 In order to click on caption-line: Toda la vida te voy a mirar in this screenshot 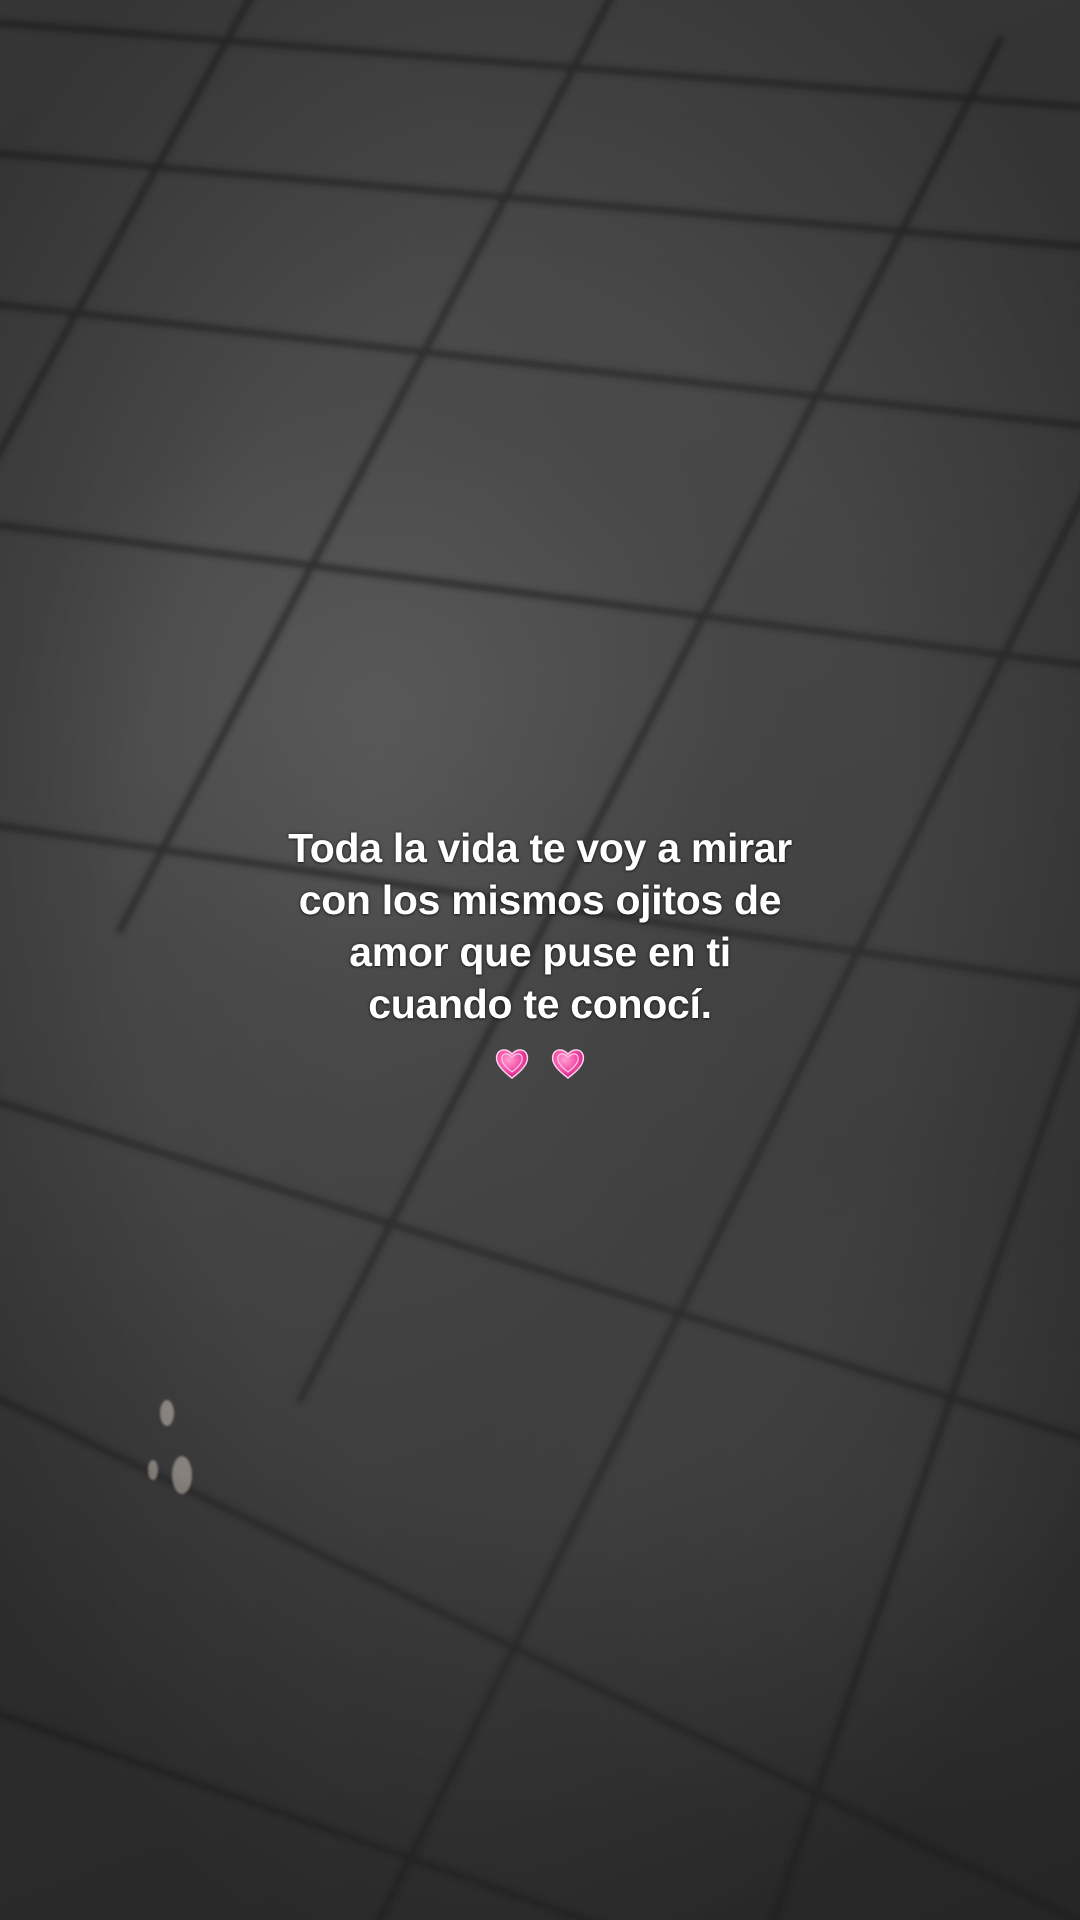, I will do `click(540, 848)`.